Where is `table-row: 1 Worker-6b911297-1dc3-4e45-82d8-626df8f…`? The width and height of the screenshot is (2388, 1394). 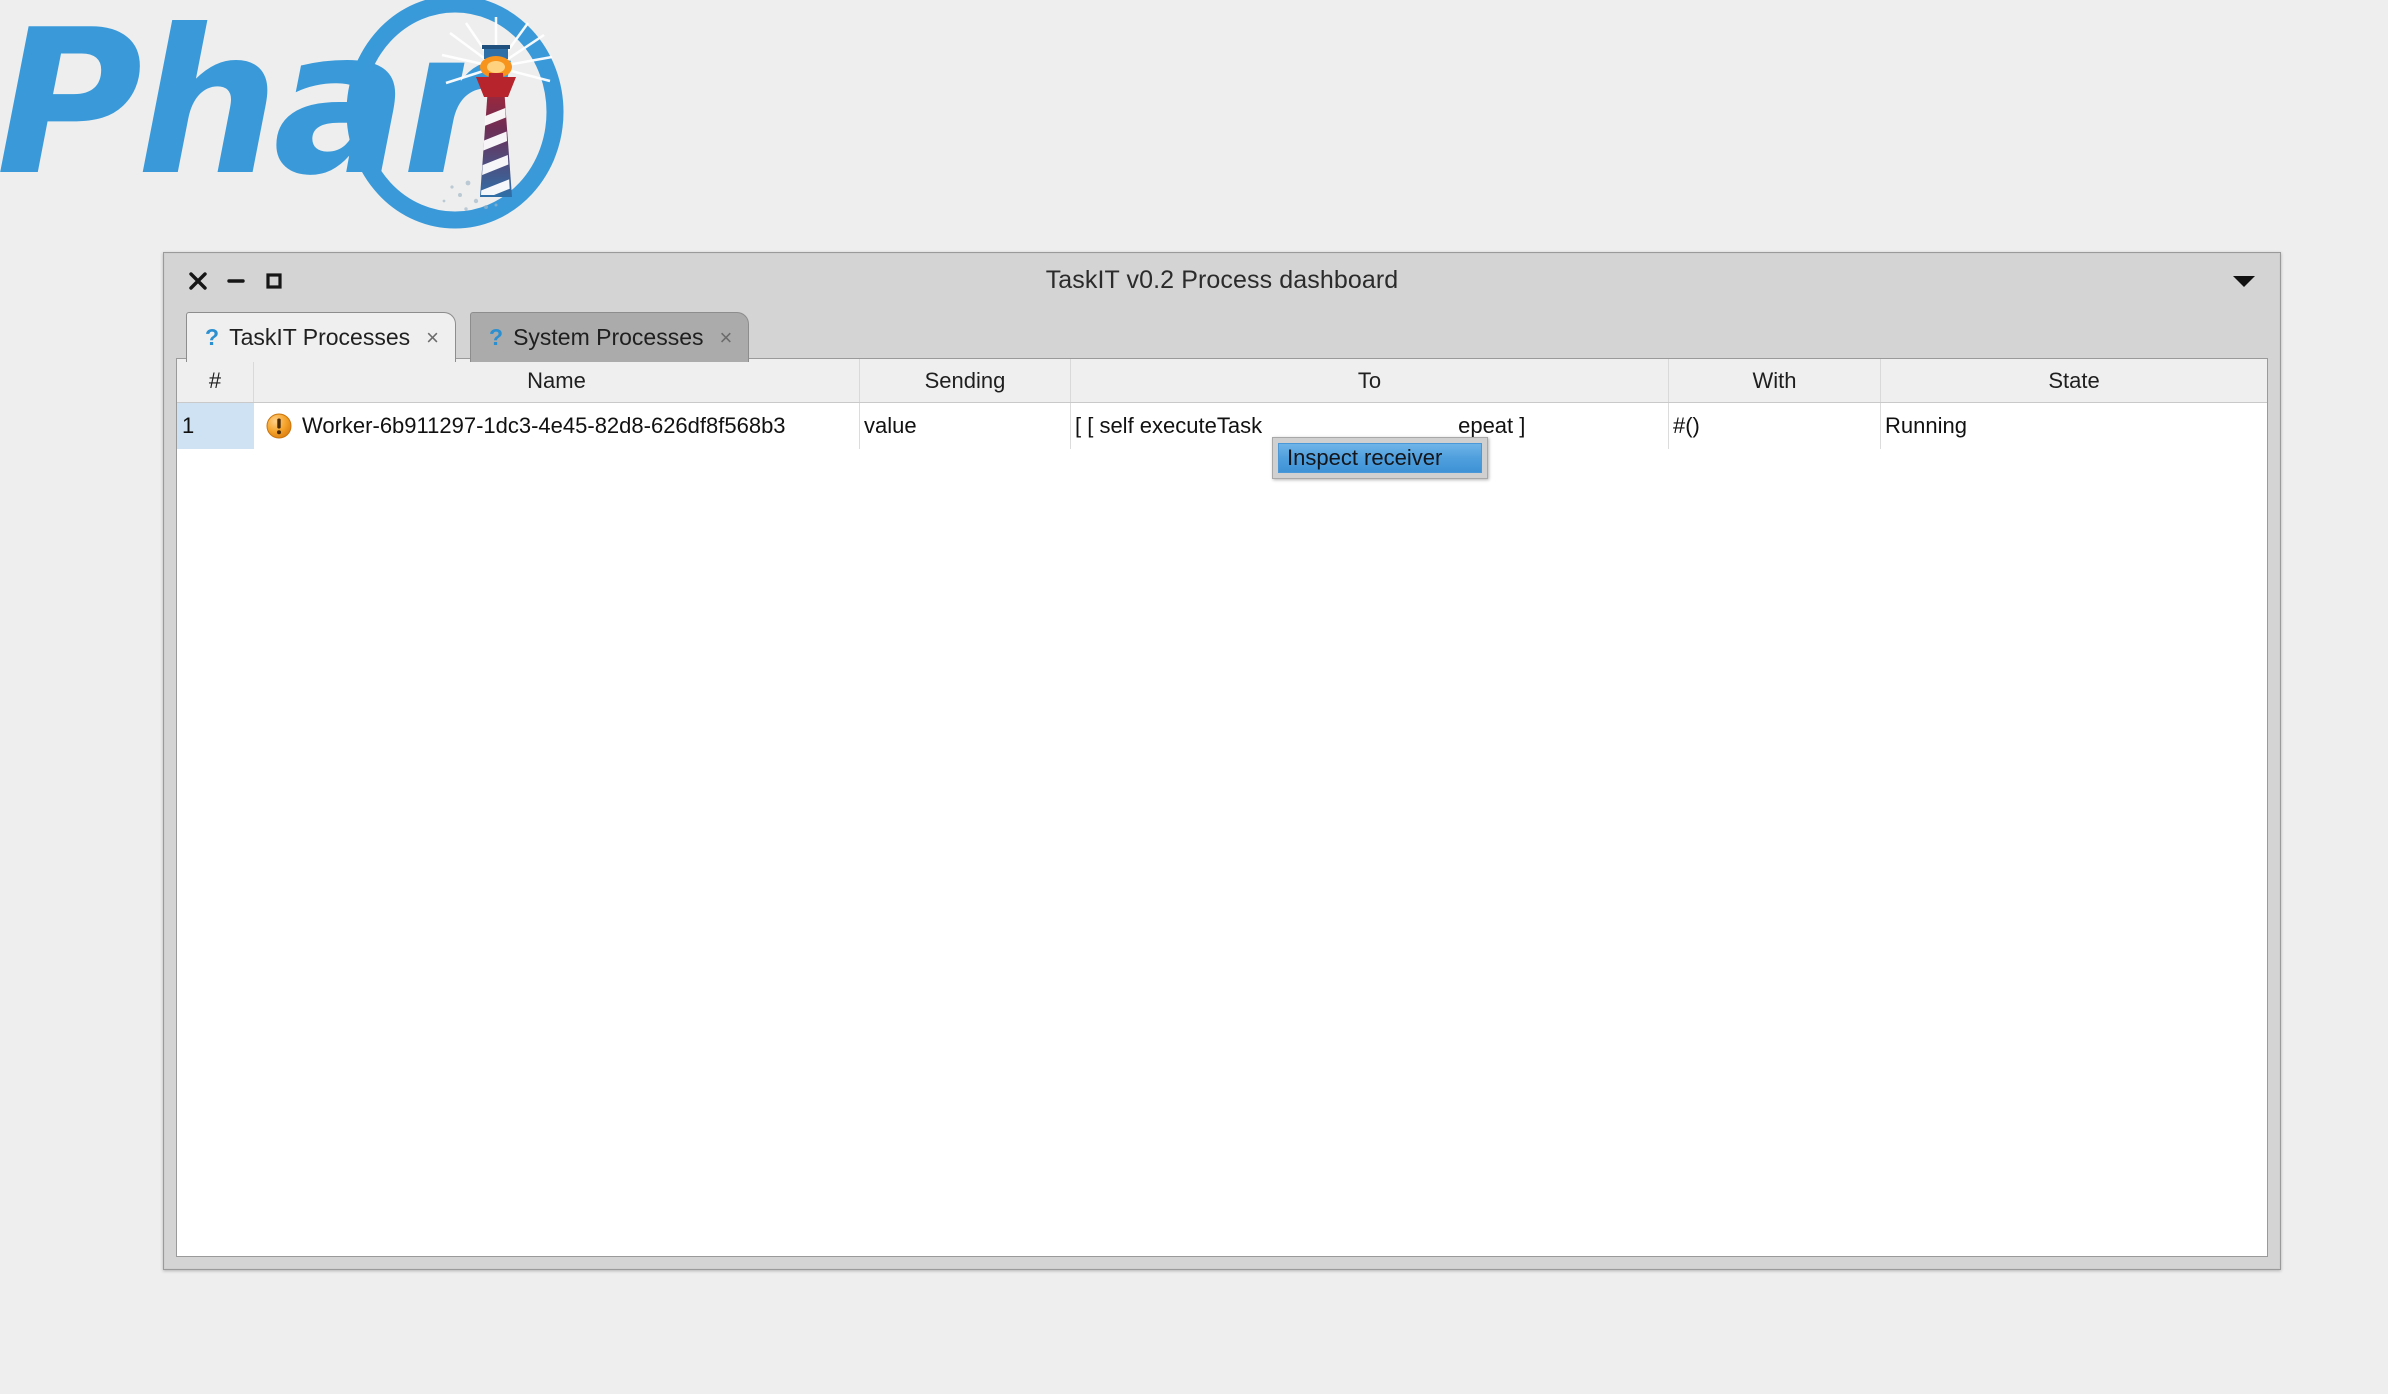
table-row: 1 Worker-6b911297-1dc3-4e45-82d8-626df8f… is located at coordinates (1222, 426).